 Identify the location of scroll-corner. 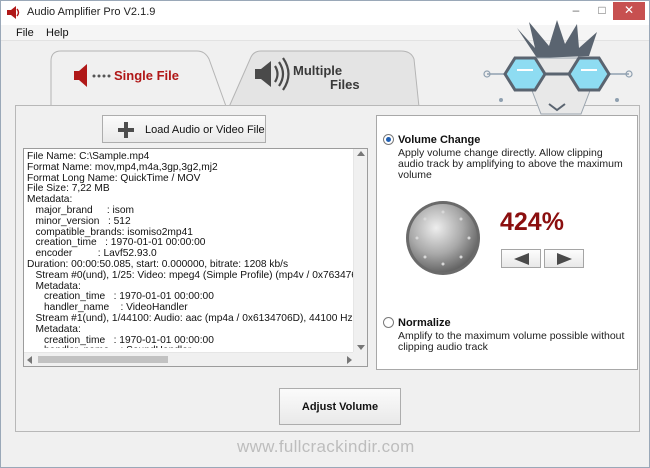
(360, 359).